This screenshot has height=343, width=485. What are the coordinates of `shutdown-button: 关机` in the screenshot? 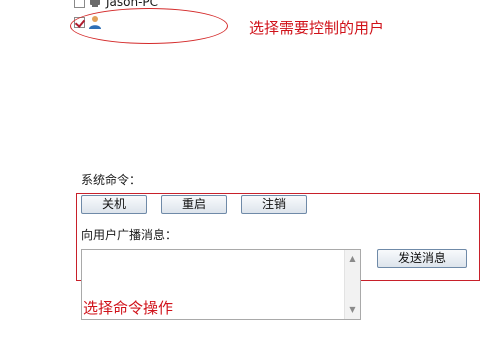 It's located at (114, 204).